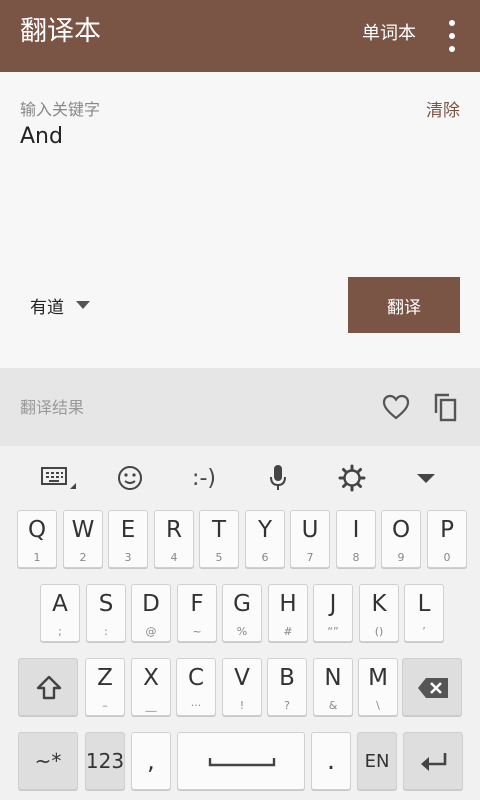 This screenshot has height=800, width=480. What do you see at coordinates (242, 687) in the screenshot?
I see `key-v: V!` at bounding box center [242, 687].